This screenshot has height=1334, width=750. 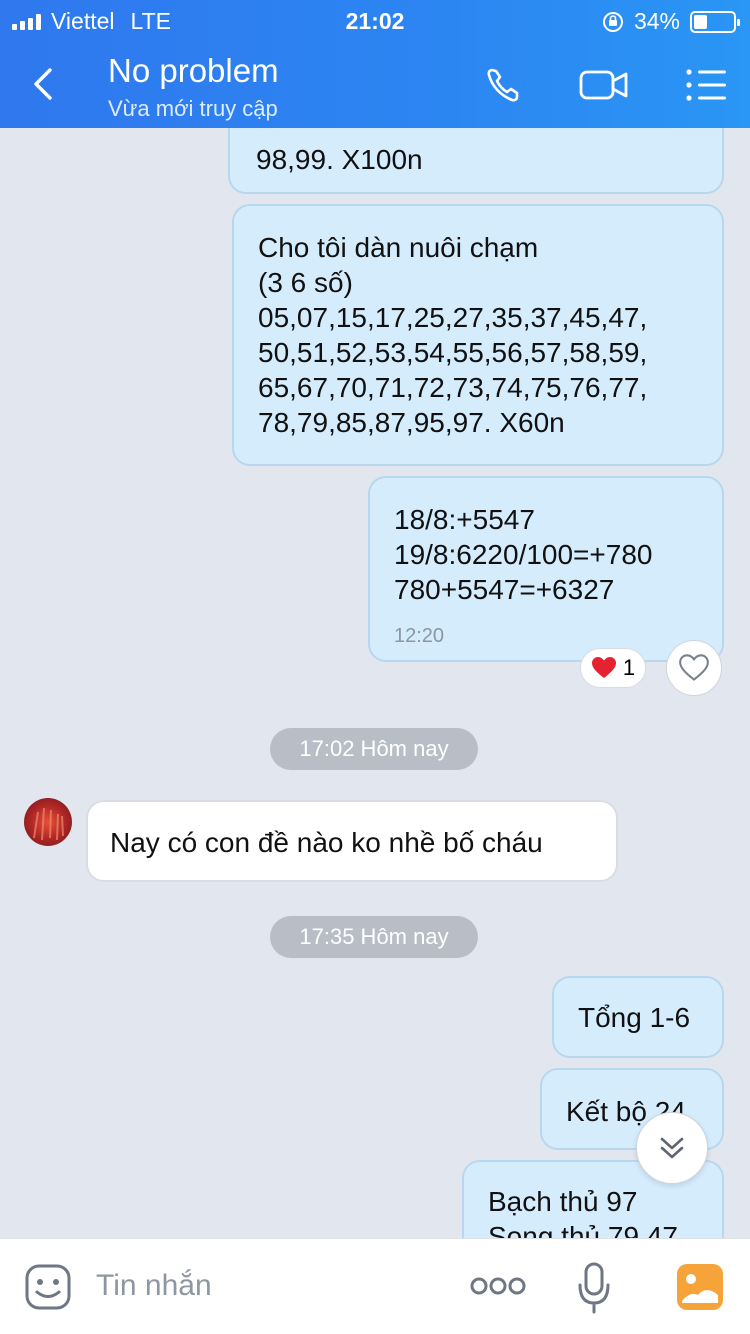 What do you see at coordinates (48, 1287) in the screenshot?
I see `sticker-emoji-icon` at bounding box center [48, 1287].